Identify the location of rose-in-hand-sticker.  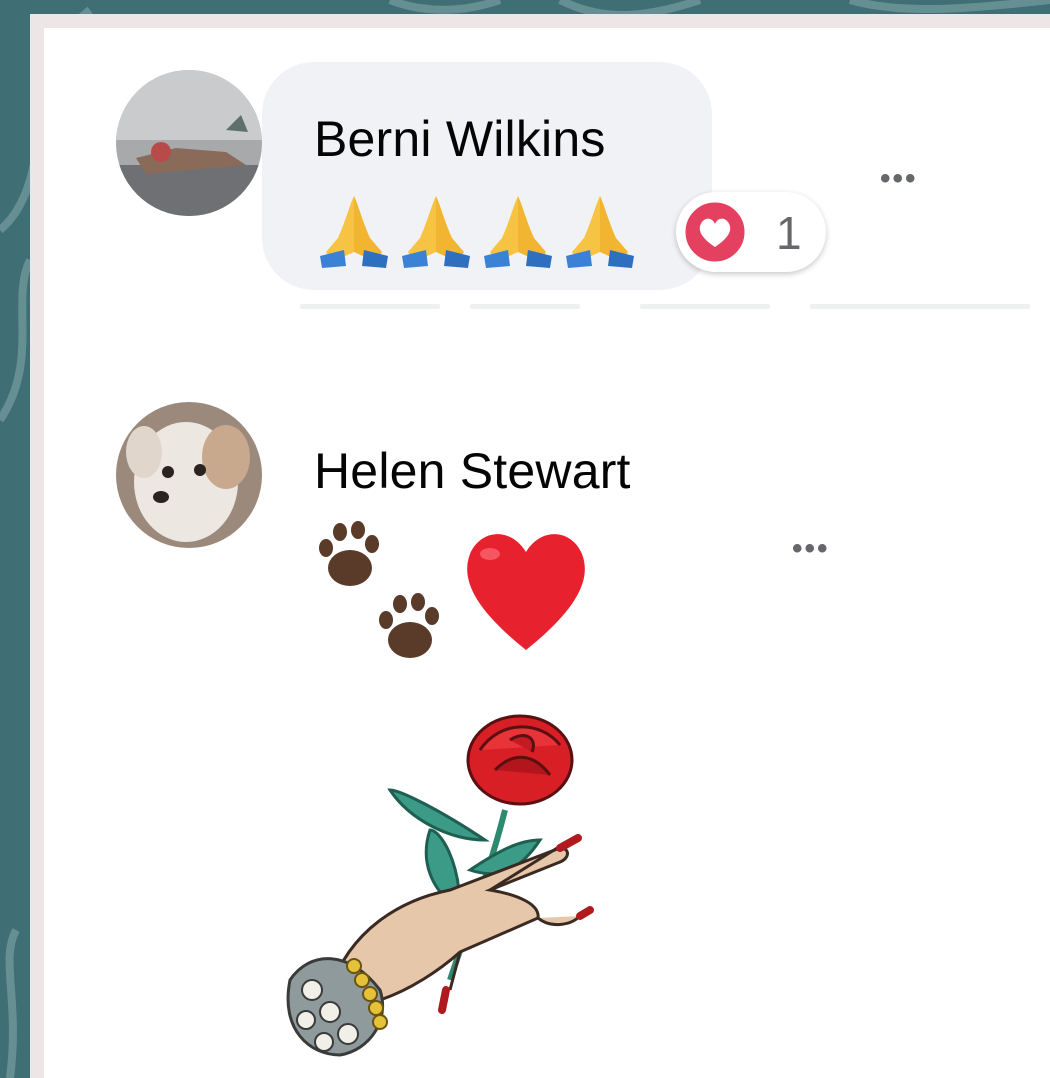
(450, 875).